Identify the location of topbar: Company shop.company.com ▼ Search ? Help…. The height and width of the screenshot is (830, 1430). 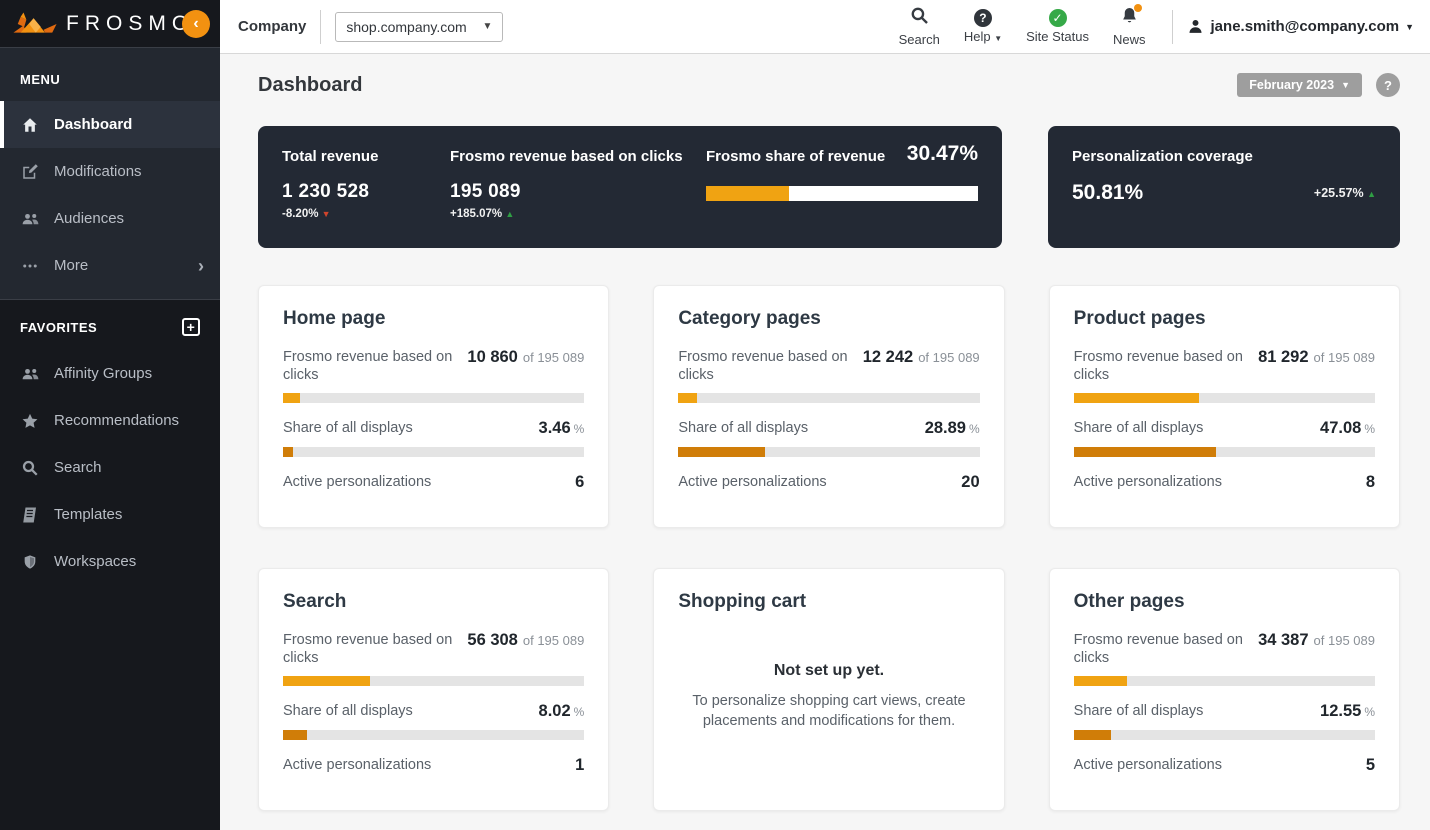
(825, 27).